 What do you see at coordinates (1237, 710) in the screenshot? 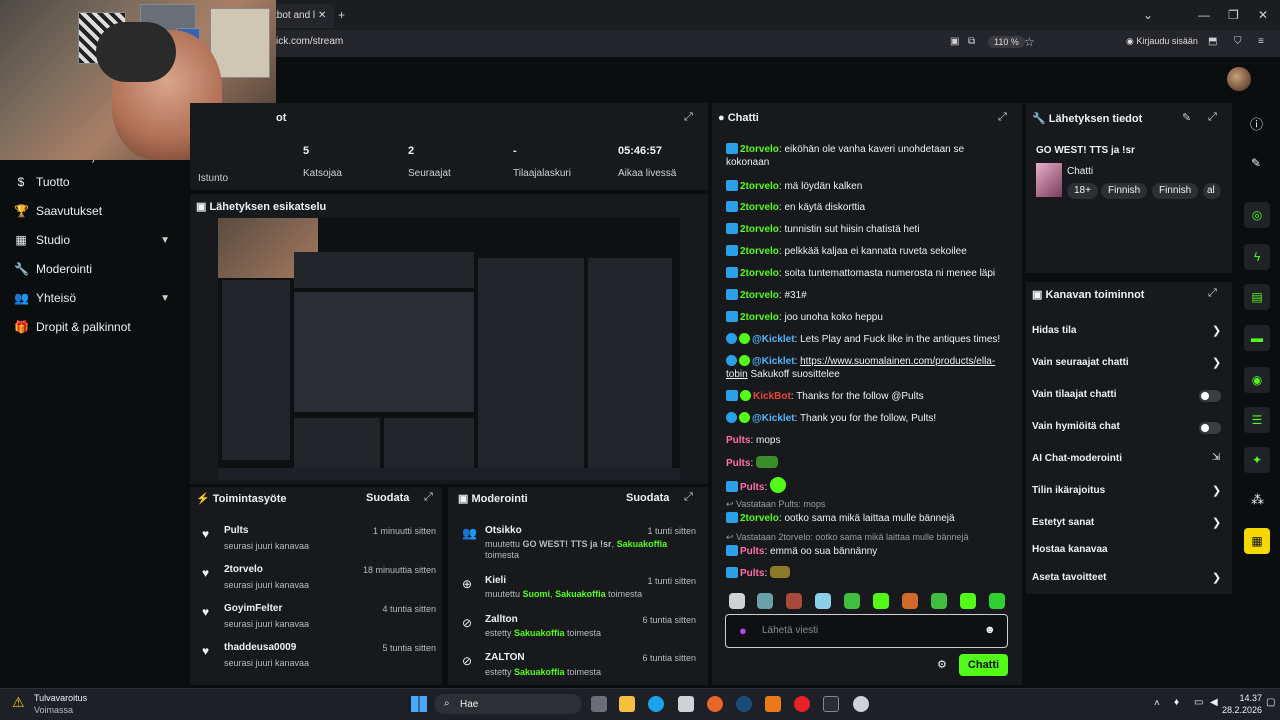
I see `clock-date: 28.2.2026` at bounding box center [1237, 710].